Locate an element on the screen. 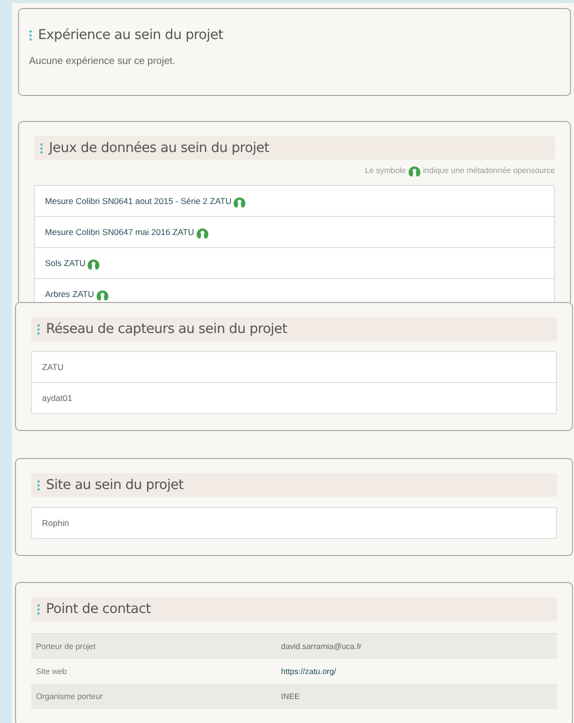  field-label: Porteur de projet is located at coordinates (66, 646).